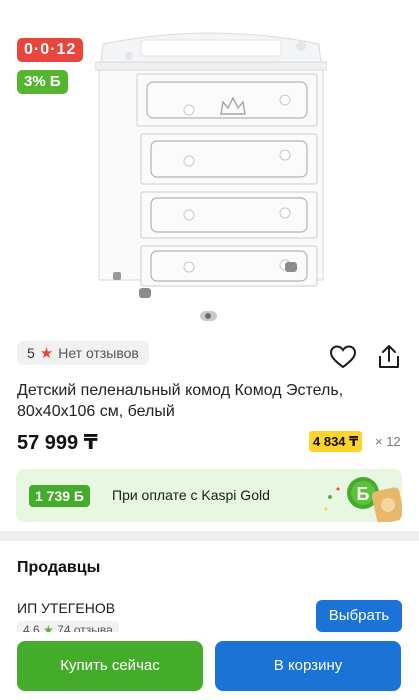 The height and width of the screenshot is (700, 419). I want to click on rating-score: 5, so click(31, 353).